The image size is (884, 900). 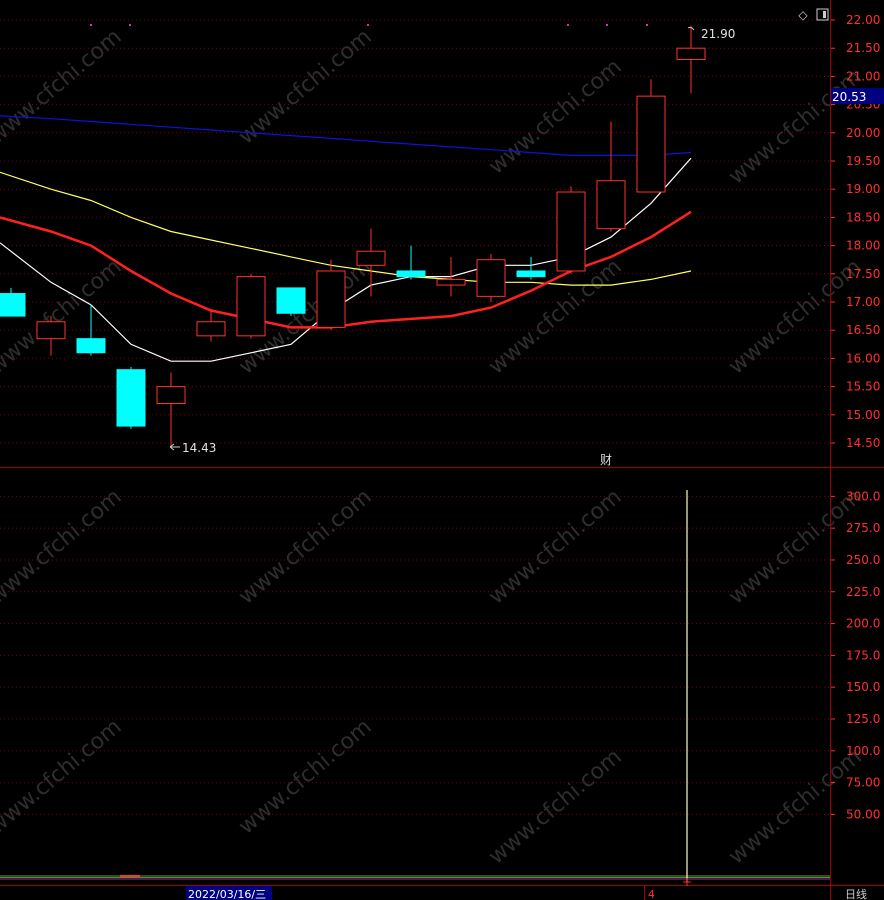 What do you see at coordinates (863, 330) in the screenshot?
I see `price-tick-label: 16.50` at bounding box center [863, 330].